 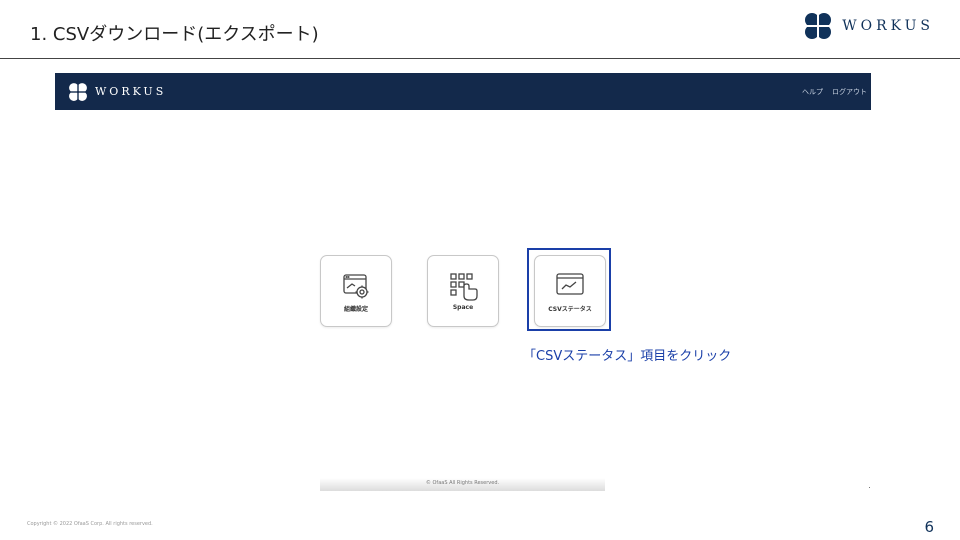 What do you see at coordinates (480, 58) in the screenshot?
I see `title-divider` at bounding box center [480, 58].